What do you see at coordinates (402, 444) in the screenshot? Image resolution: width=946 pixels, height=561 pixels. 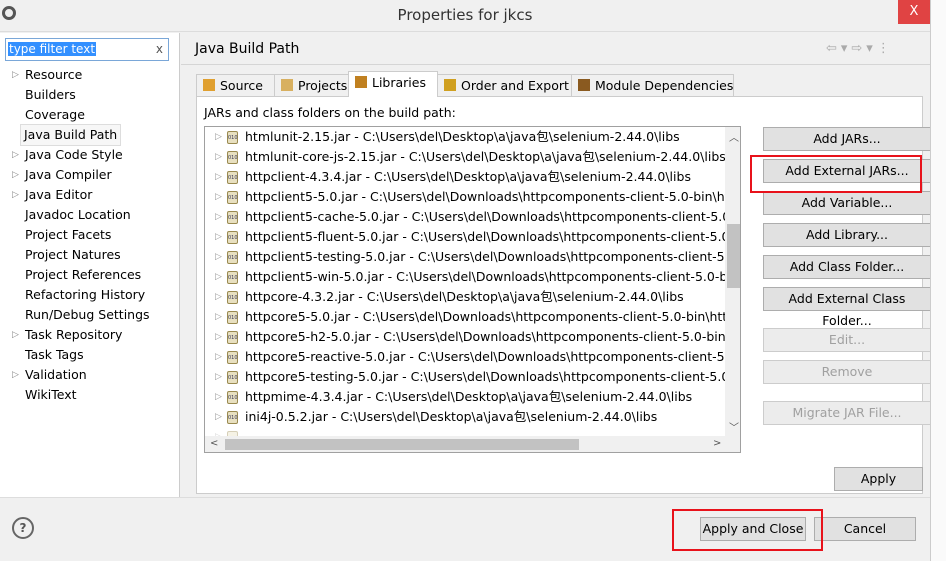 I see `horizontal-scroll-thumb` at bounding box center [402, 444].